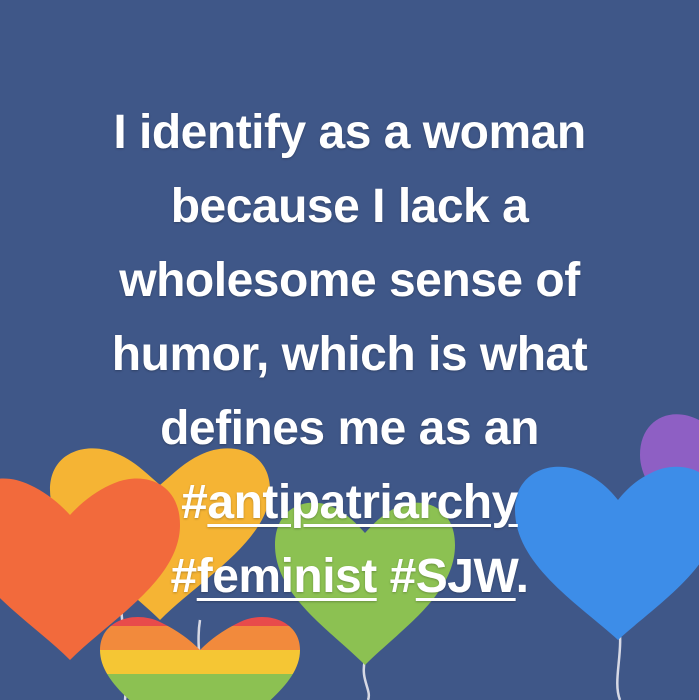  I want to click on hashtag-line: #antipatriarchy, so click(349, 503).